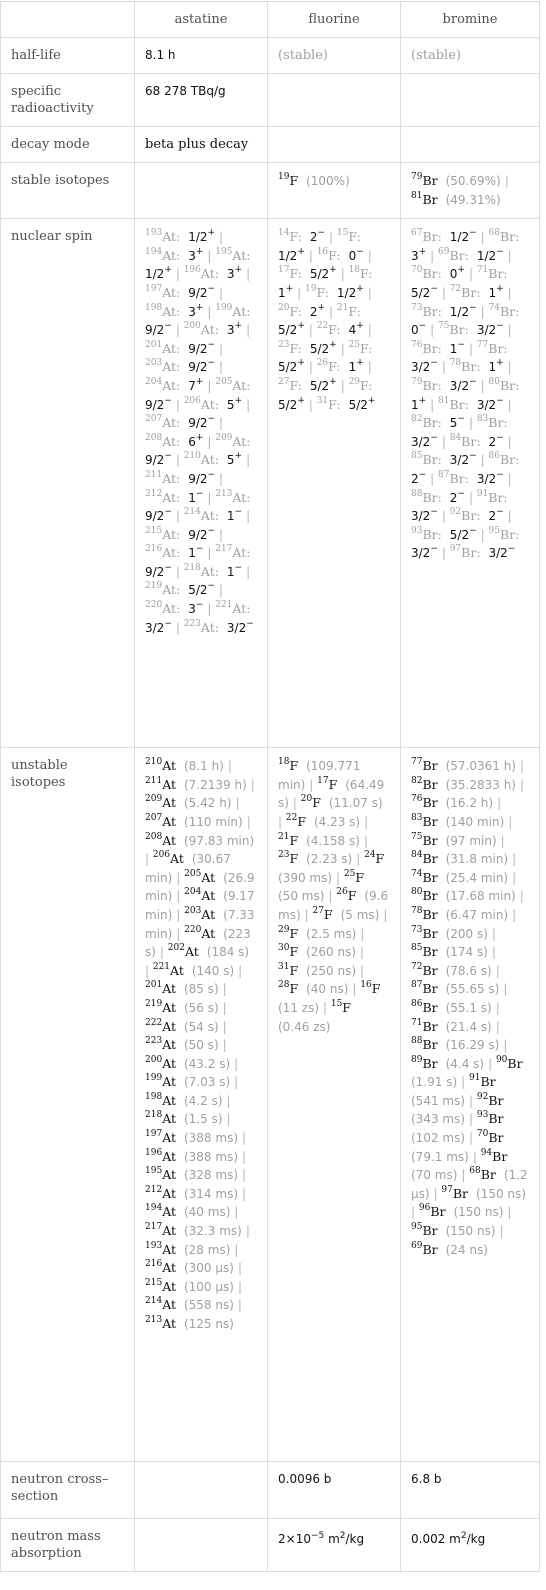 This screenshot has height=1590, width=546. What do you see at coordinates (213, 404) in the screenshot?
I see `isotope-entry: 206At: 5+` at bounding box center [213, 404].